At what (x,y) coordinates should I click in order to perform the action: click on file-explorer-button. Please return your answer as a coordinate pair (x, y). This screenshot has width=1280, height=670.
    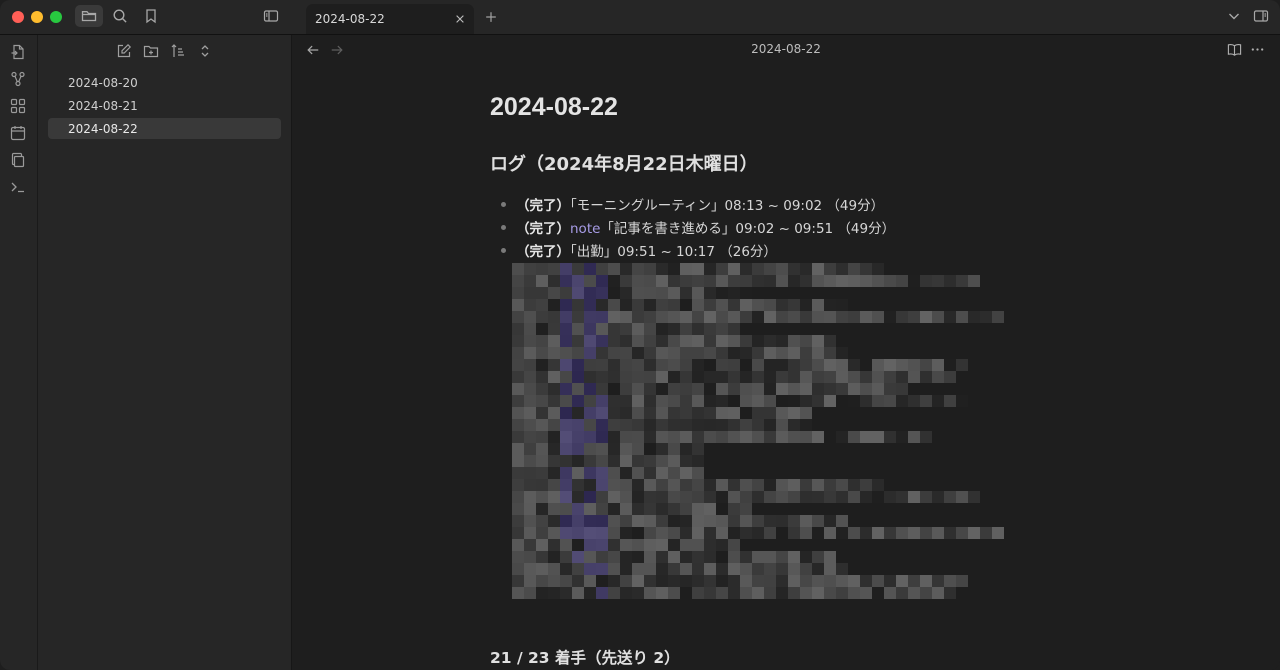
    Looking at the image, I should click on (89, 16).